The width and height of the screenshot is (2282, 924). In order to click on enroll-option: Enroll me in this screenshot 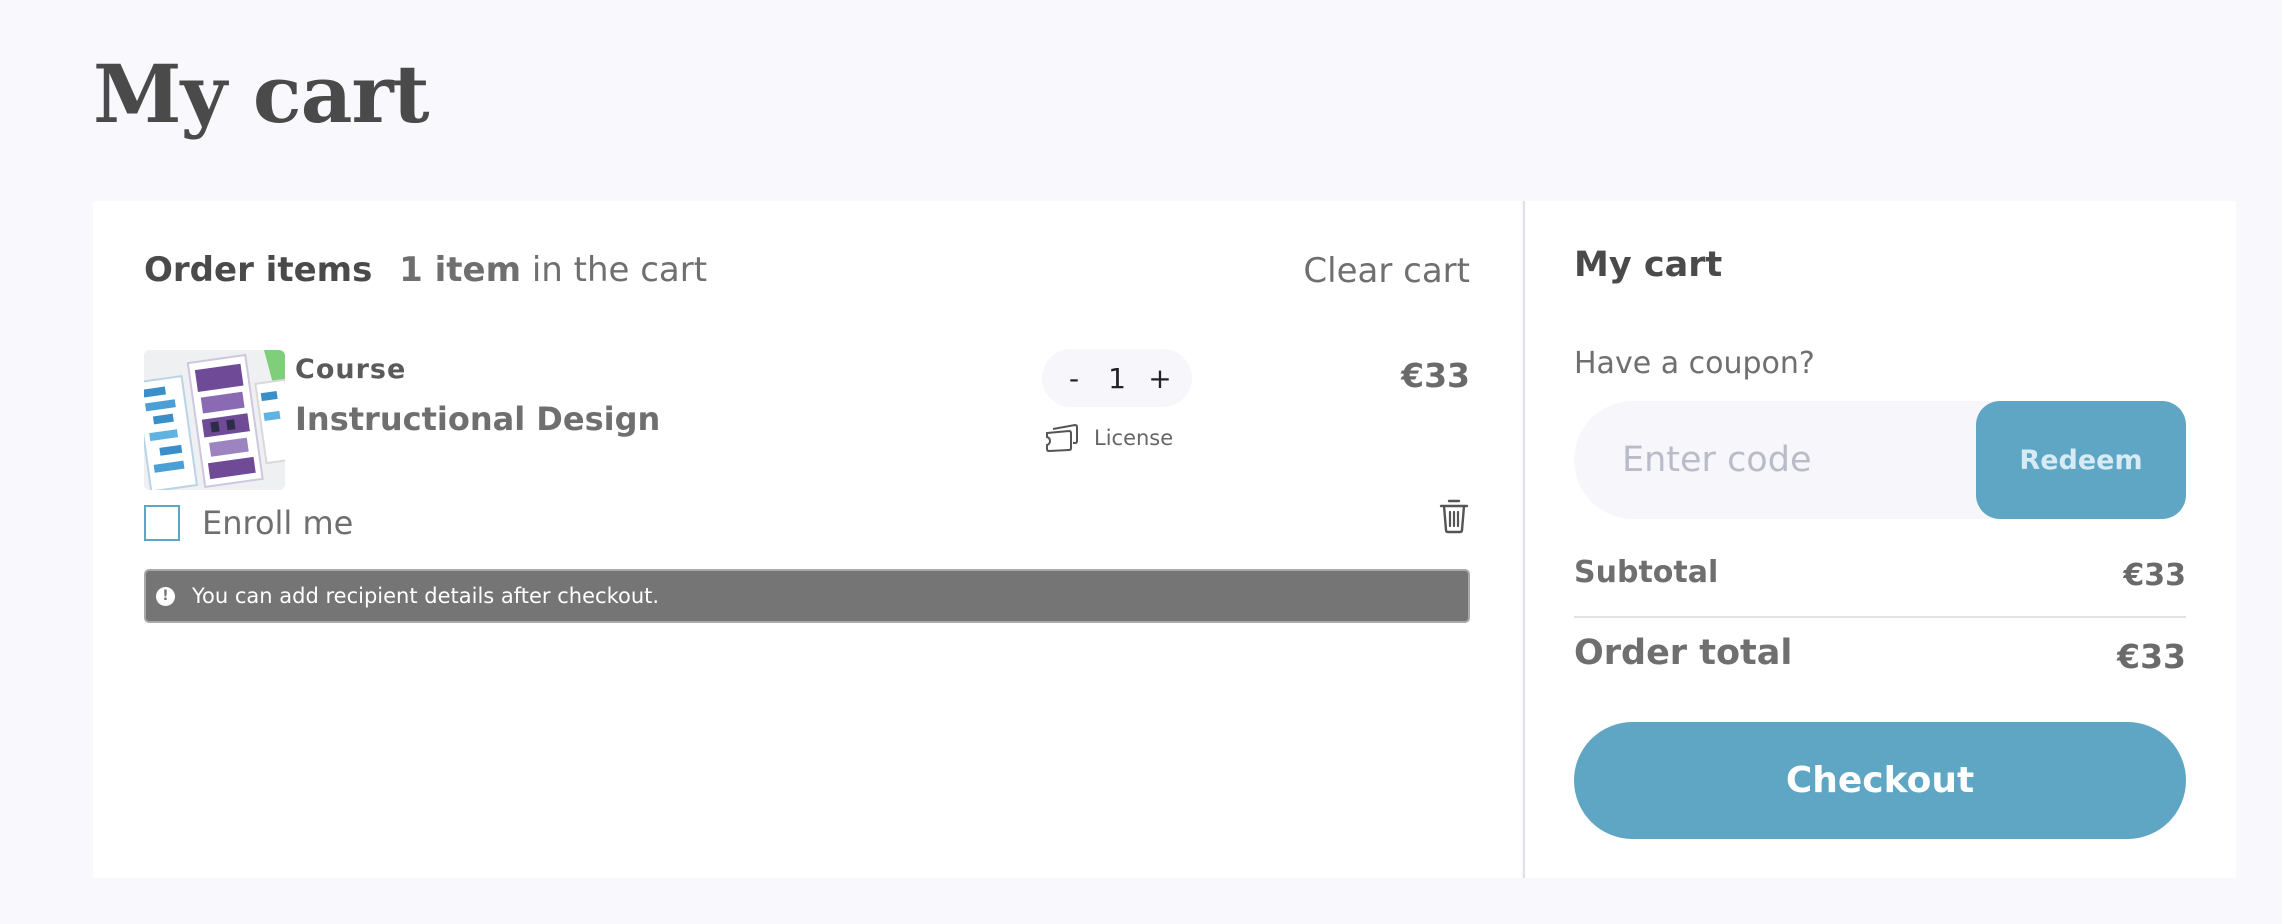, I will do `click(248, 523)`.